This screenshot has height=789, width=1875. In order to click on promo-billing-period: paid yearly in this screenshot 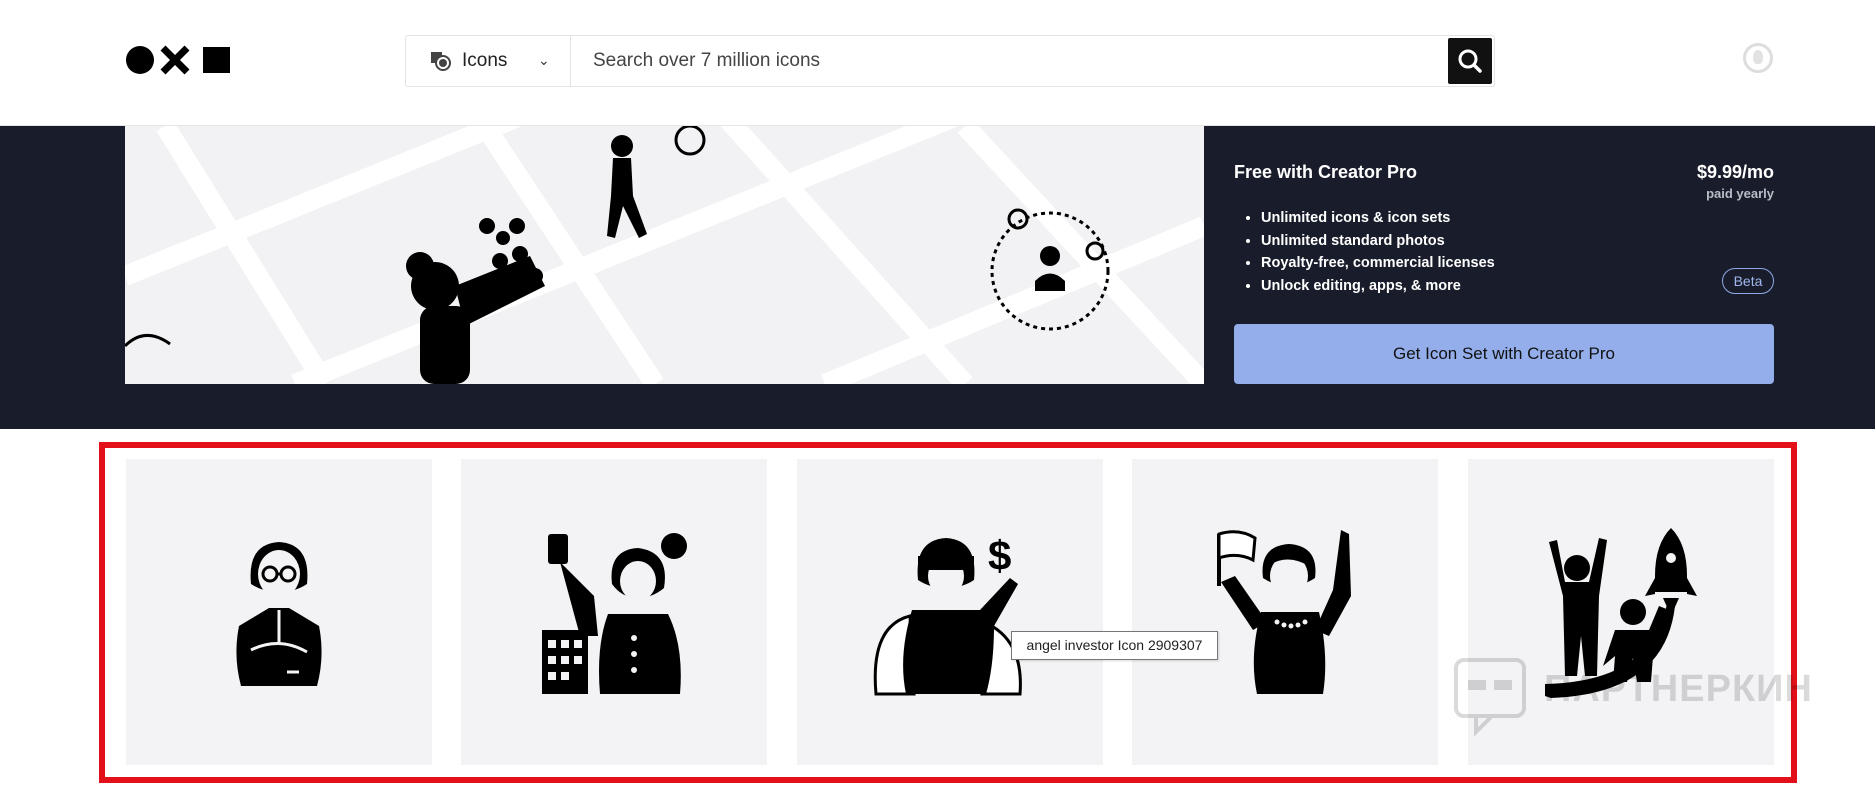, I will do `click(1740, 193)`.